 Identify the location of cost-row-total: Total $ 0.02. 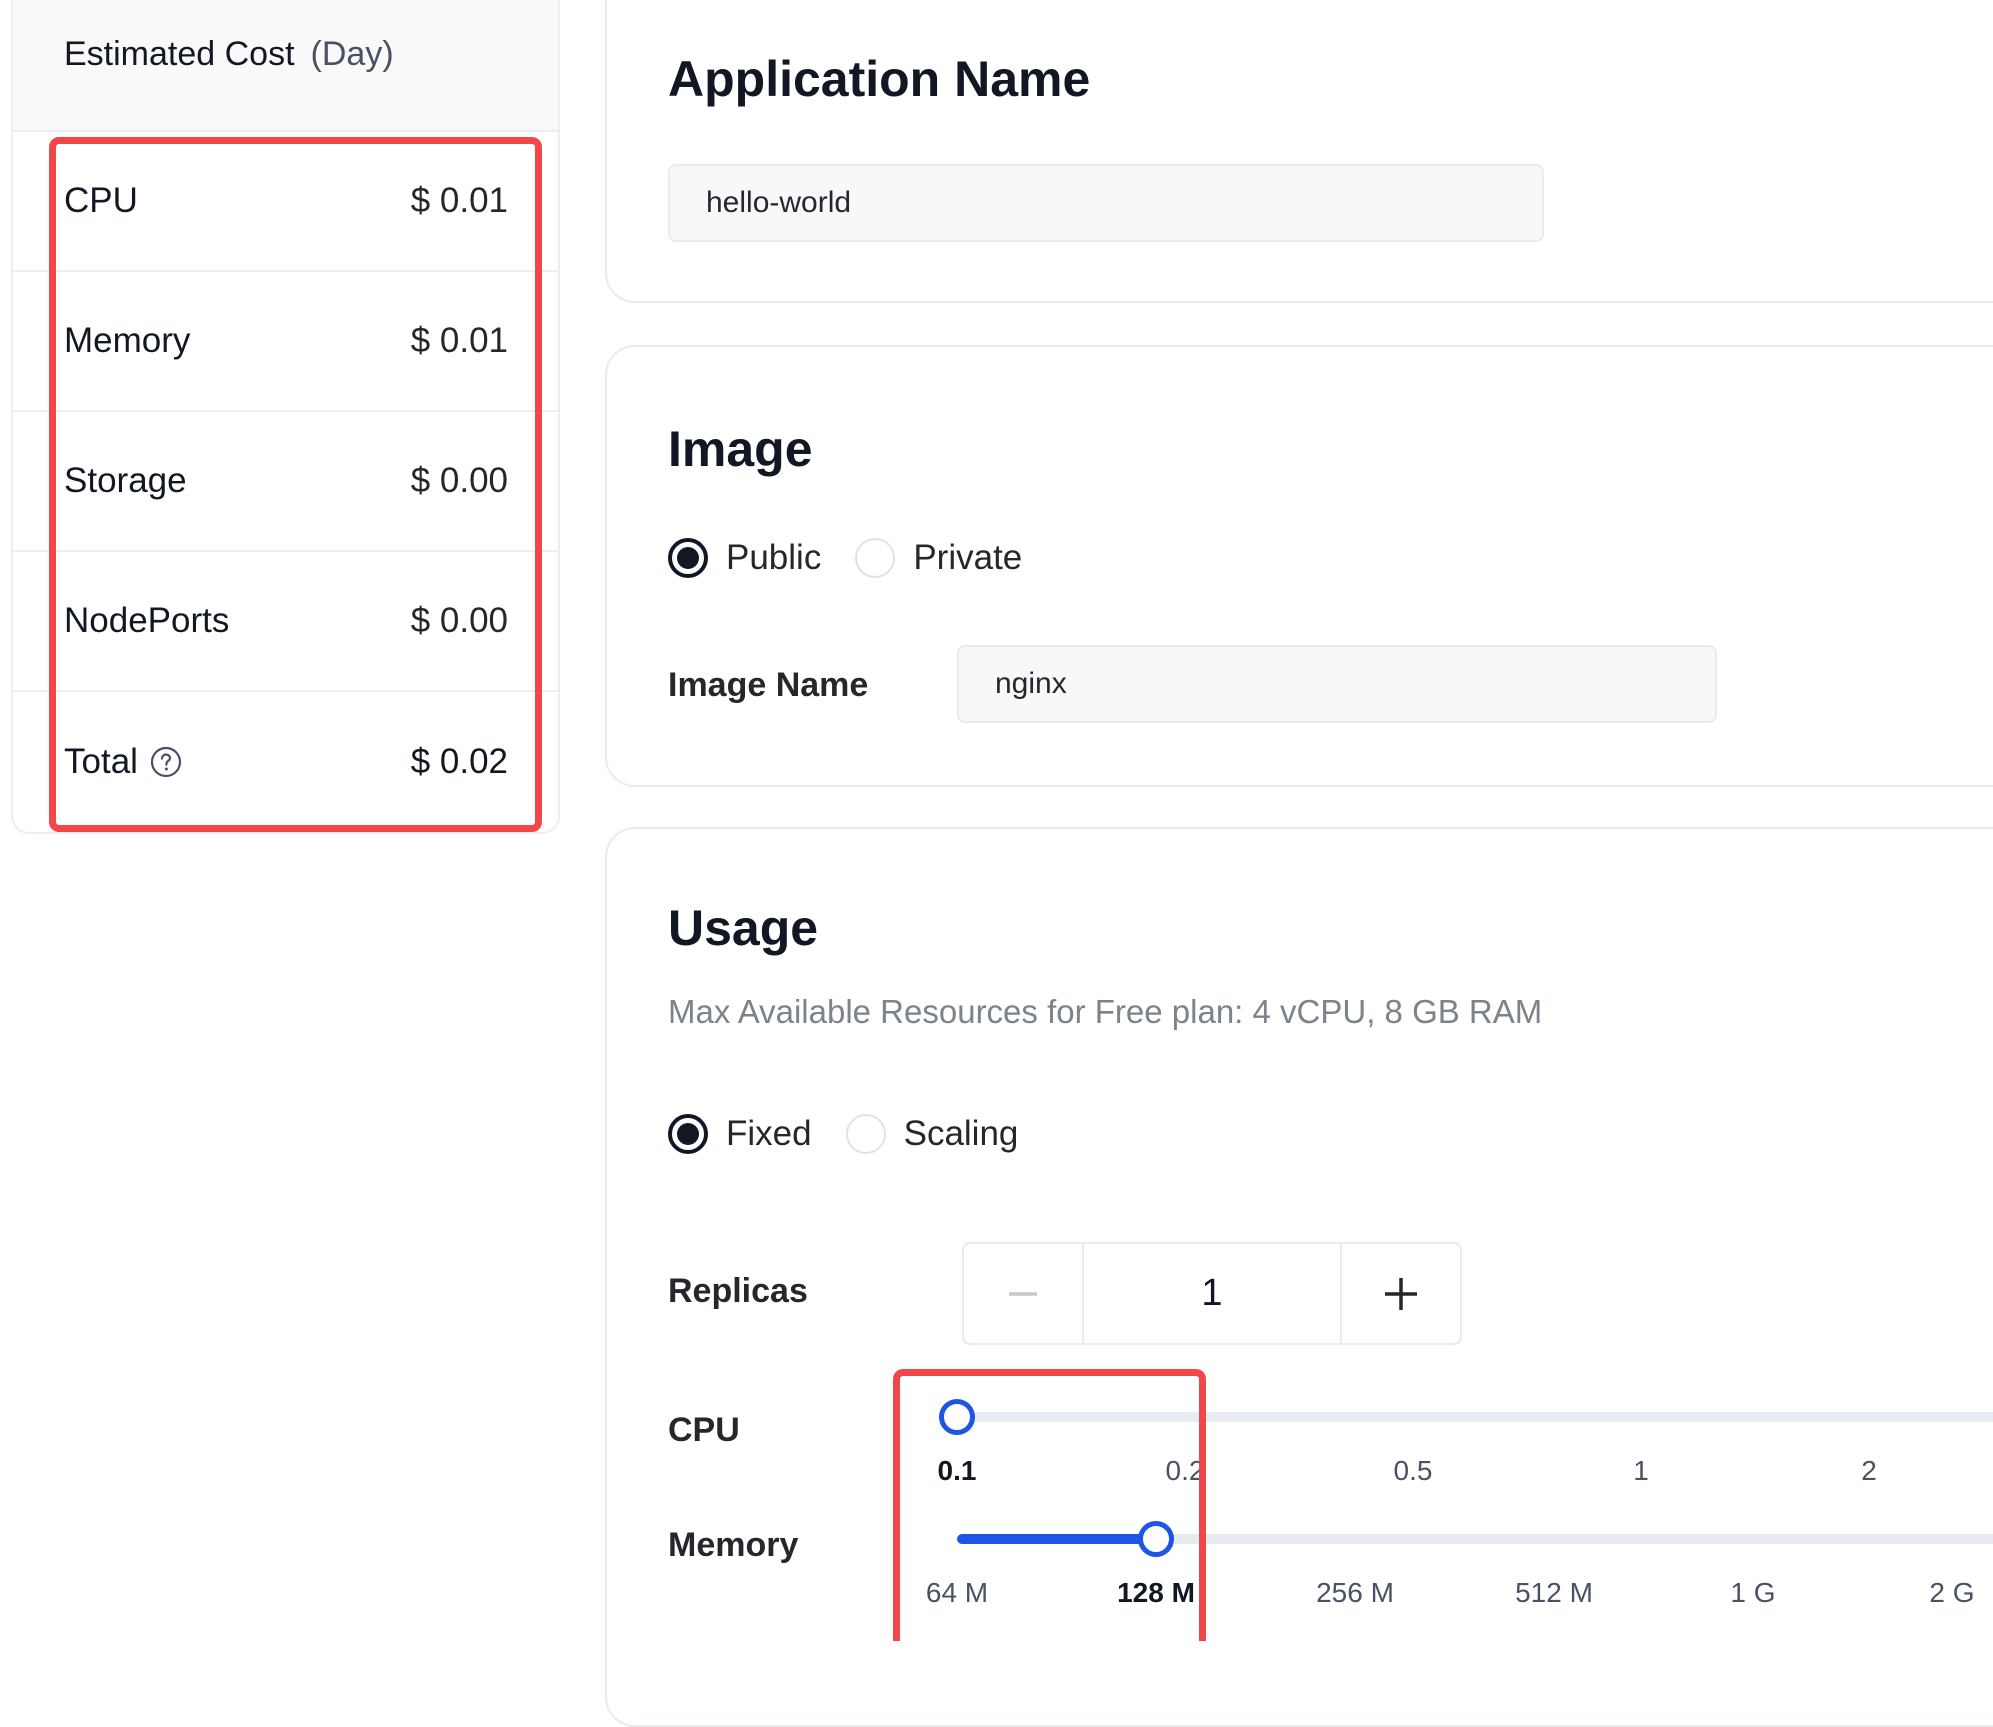
(285, 762).